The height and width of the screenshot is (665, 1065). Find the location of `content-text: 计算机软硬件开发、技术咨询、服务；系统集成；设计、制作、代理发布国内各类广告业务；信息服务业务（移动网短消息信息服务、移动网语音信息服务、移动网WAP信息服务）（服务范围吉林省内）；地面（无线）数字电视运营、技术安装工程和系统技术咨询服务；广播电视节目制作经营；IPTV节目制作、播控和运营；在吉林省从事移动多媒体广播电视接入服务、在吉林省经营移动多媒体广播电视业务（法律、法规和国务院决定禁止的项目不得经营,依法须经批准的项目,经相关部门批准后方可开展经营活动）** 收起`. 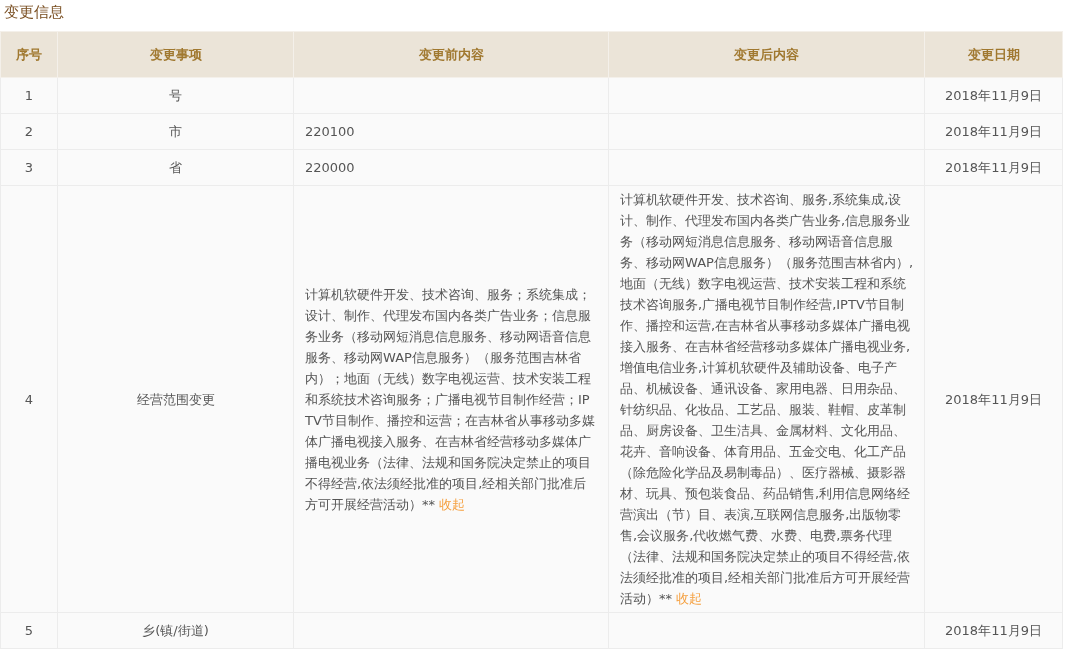

content-text: 计算机软硬件开发、技术咨询、服务；系统集成；设计、制作、代理发布国内各类广告业务；信息服务业务（移动网短消息信息服务、移动网语音信息服务、移动网WAP信息服务）（服务范围吉林省内）；地面（无线）数字电视运营、技术安装工程和系统技术咨询服务；广播电视节目制作经营；IPTV节目制作、播控和运营；在吉林省从事移动多媒体广播电视接入服务、在吉林省经营移动多媒体广播电视业务（法律、法规和国务院决定禁止的项目不得经营,依法须经批准的项目,经相关部门批准后方可开展经营活动）** 收起 is located at coordinates (450, 399).